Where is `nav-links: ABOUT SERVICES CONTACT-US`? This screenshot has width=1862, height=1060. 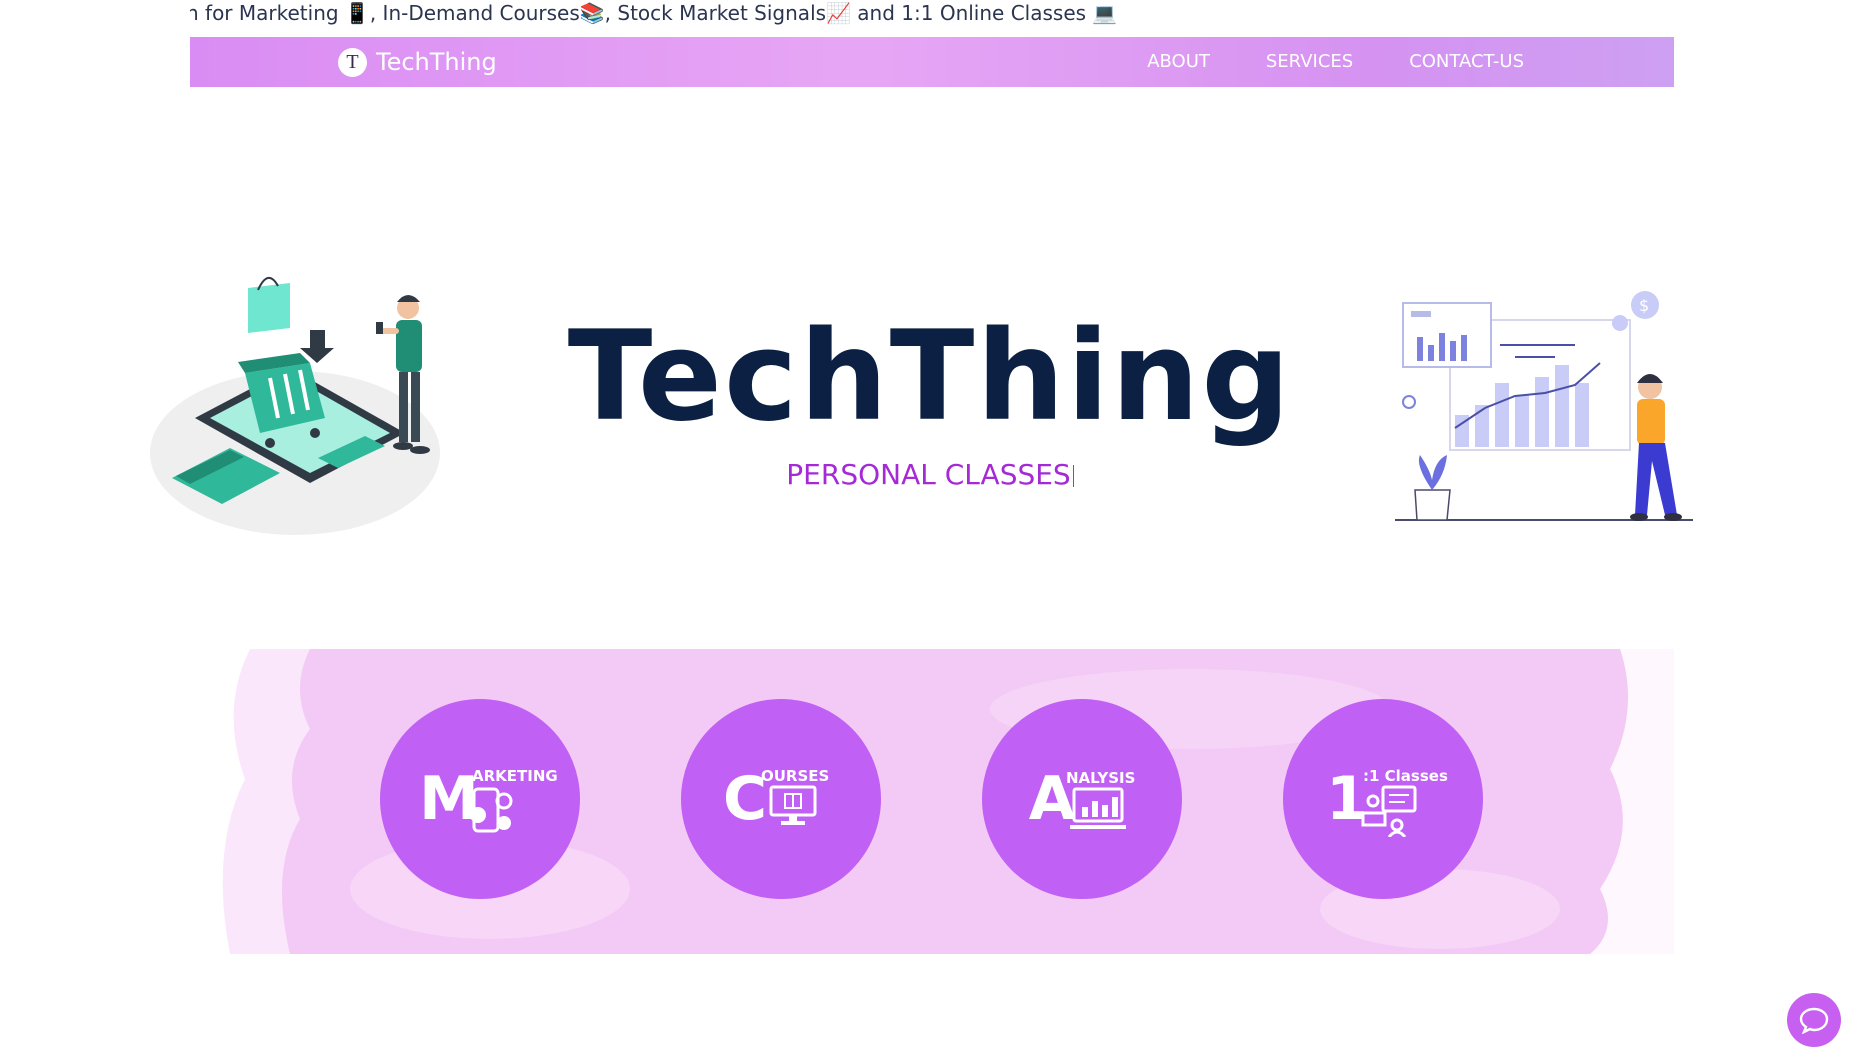 nav-links: ABOUT SERVICES CONTACT-US is located at coordinates (1335, 61).